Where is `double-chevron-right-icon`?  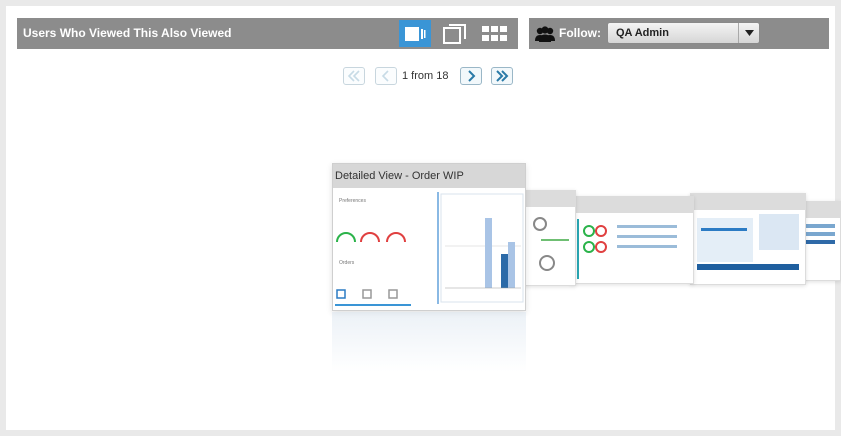
double-chevron-right-icon is located at coordinates (502, 76).